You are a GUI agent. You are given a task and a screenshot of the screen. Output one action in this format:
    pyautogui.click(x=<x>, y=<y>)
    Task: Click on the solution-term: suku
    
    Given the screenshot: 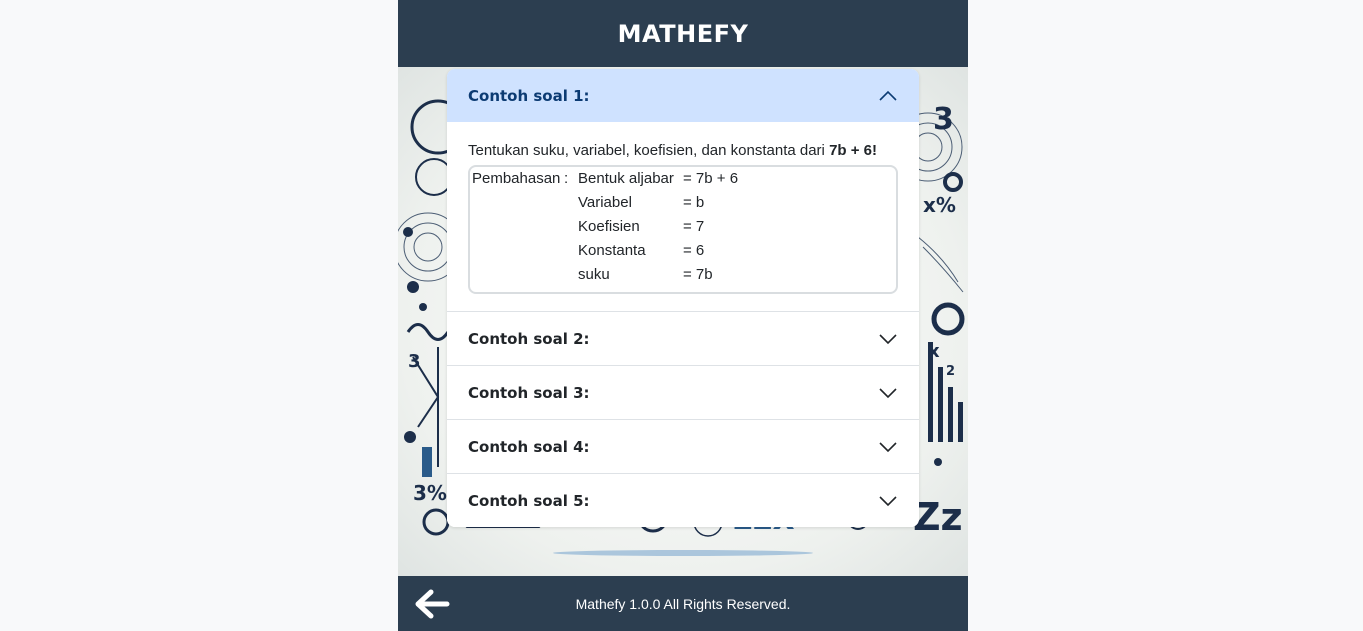 What is the action you would take?
    pyautogui.click(x=594, y=274)
    